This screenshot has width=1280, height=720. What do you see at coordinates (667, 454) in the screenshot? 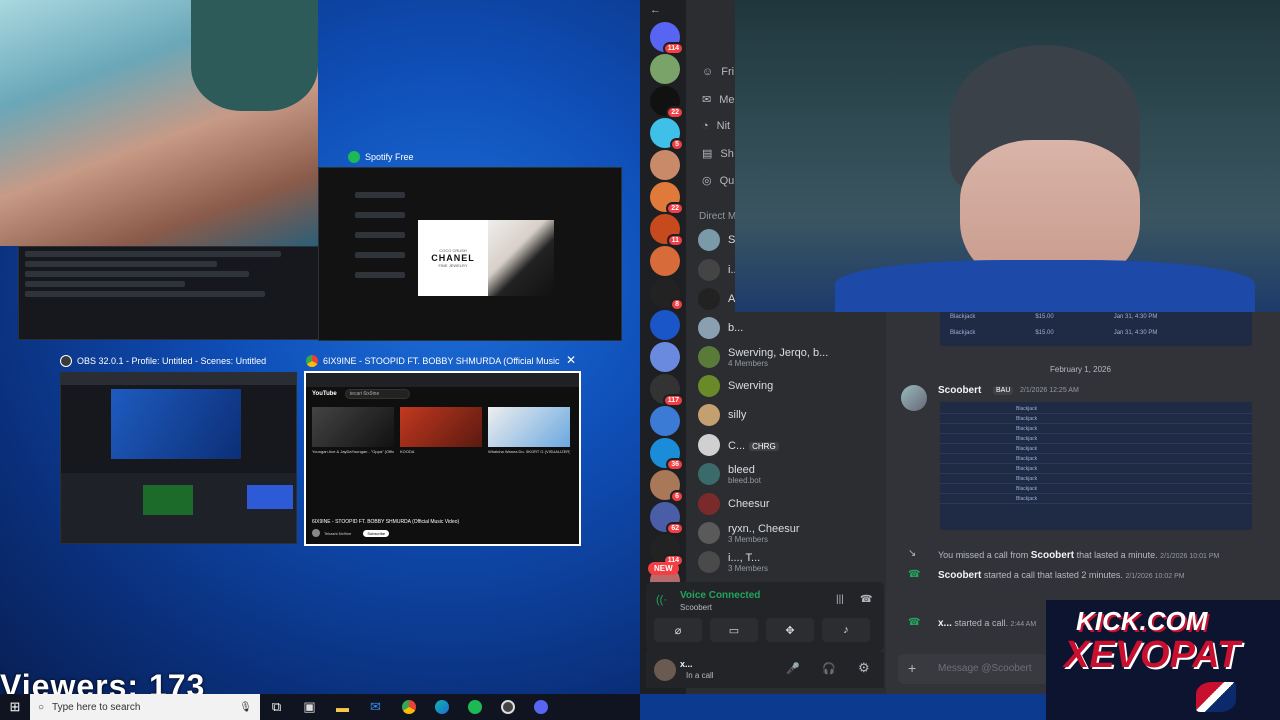
I see `server-icon: 36` at bounding box center [667, 454].